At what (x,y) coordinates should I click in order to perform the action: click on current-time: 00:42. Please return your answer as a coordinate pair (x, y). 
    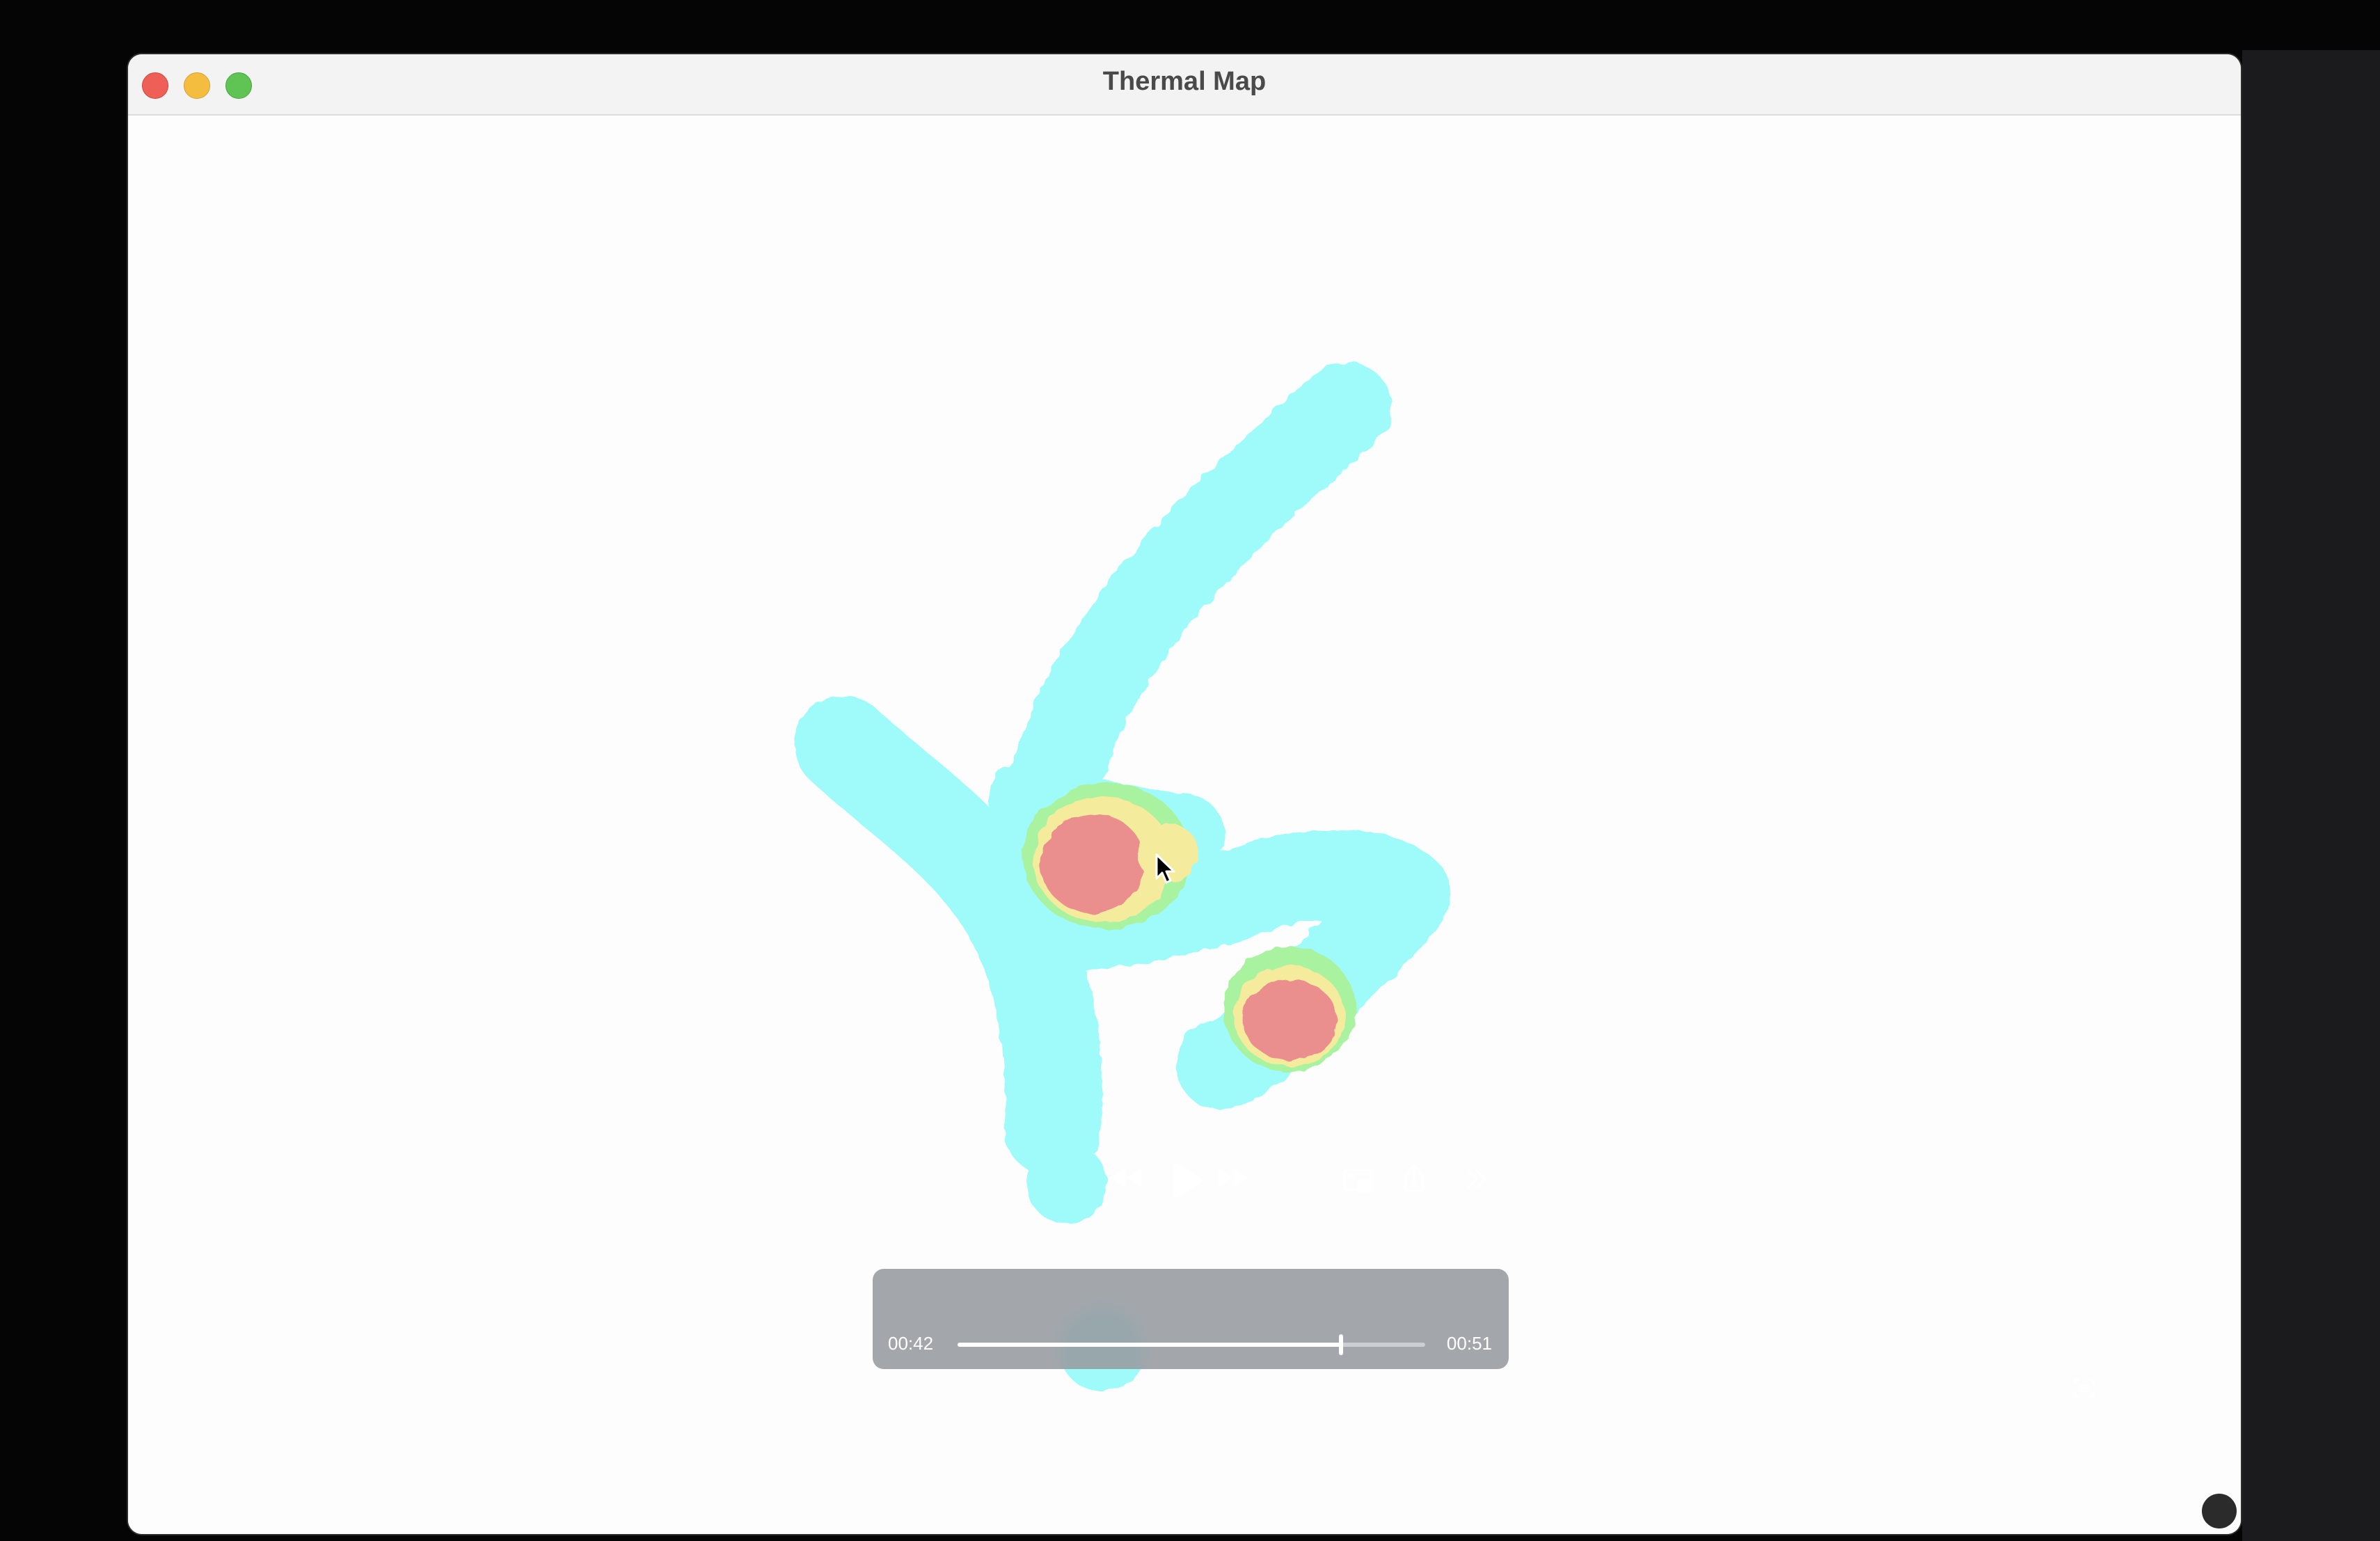
    Looking at the image, I should click on (911, 1343).